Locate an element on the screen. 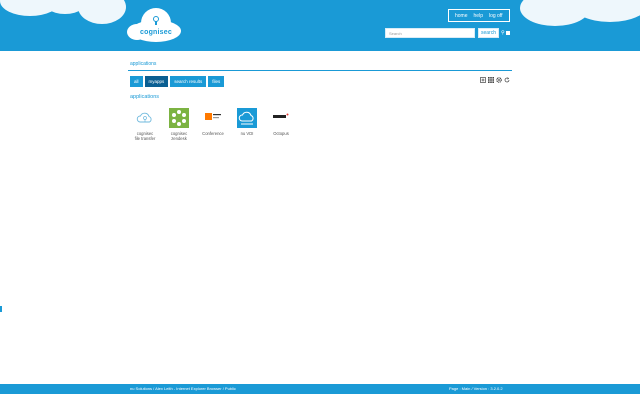  app-tile: Conference is located at coordinates (213, 124).